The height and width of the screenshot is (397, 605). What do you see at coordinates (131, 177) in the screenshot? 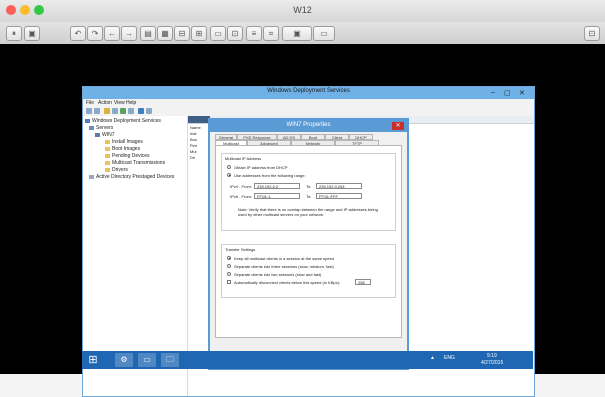
I see `tree-item-prestaged-devices: Active Directory Prestaged Devices` at bounding box center [131, 177].